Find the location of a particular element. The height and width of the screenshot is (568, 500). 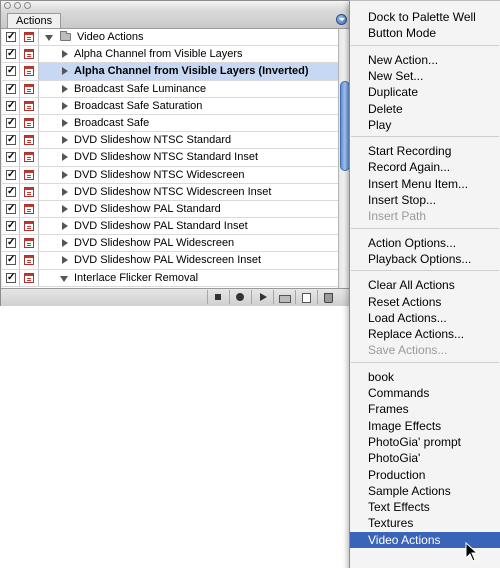

palette-menu-button is located at coordinates (341, 19).